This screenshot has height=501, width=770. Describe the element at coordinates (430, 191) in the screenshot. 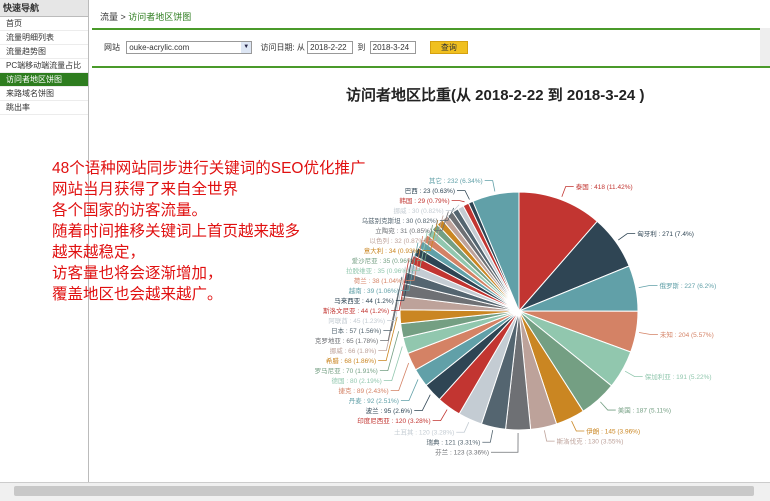

I see `slice-label: 巴西 : 23 (0.63%)` at that location.